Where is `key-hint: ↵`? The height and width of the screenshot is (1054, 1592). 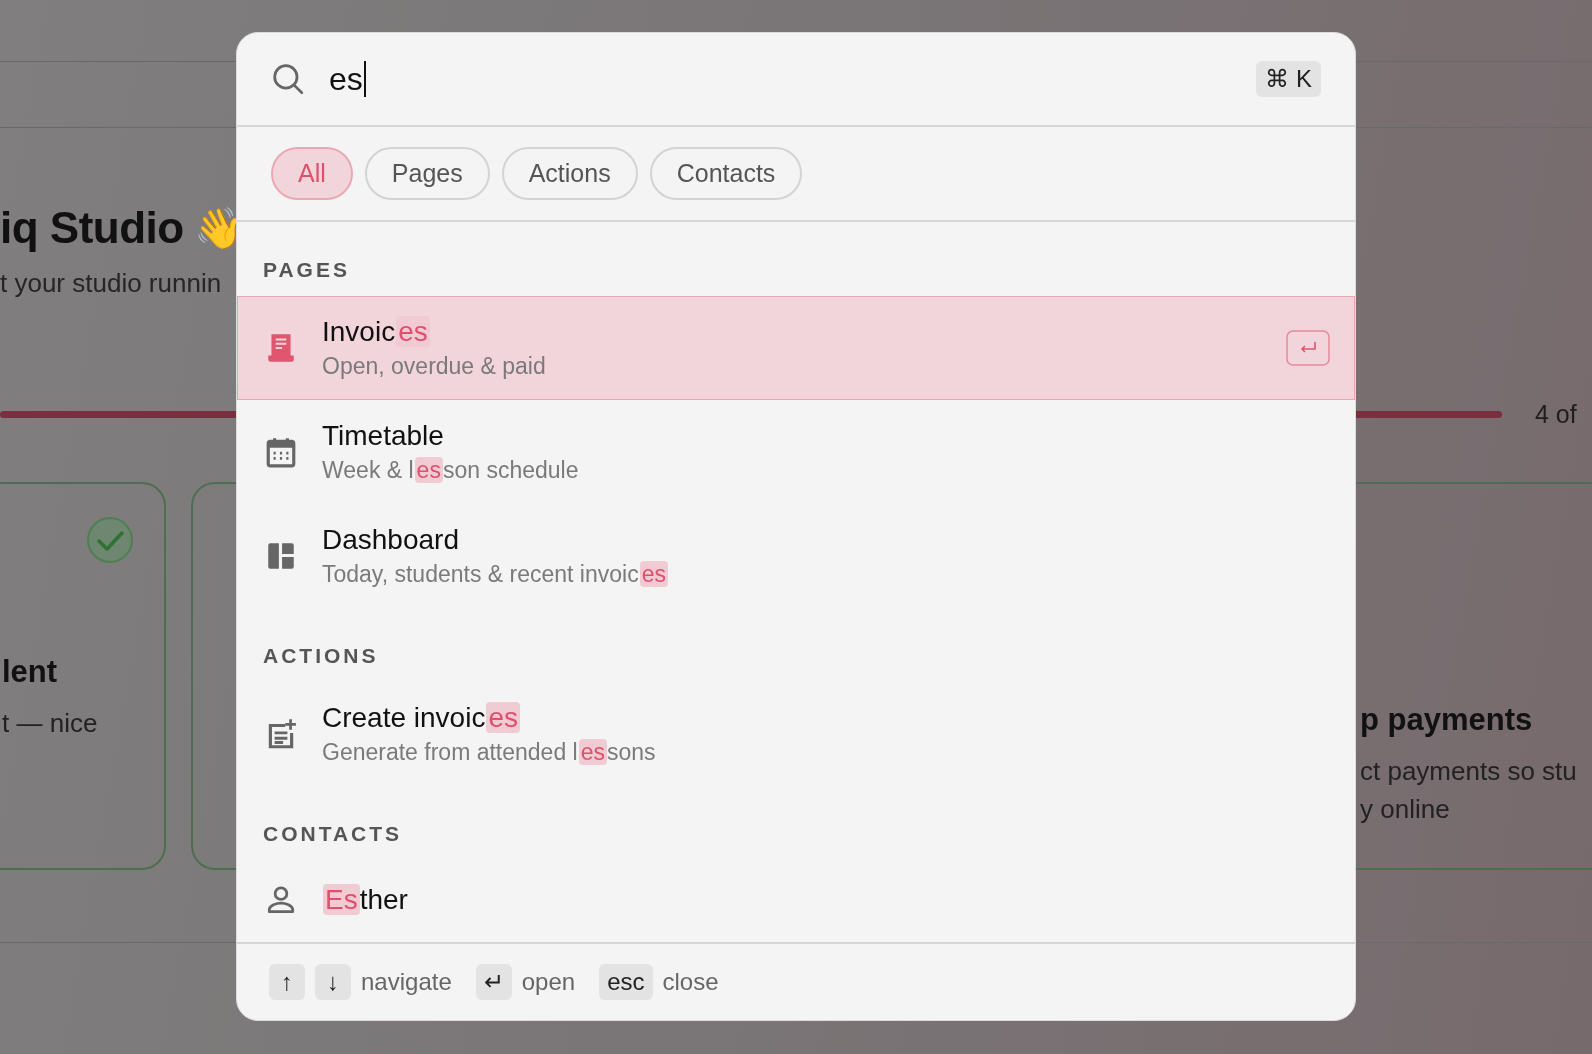 key-hint: ↵ is located at coordinates (493, 982).